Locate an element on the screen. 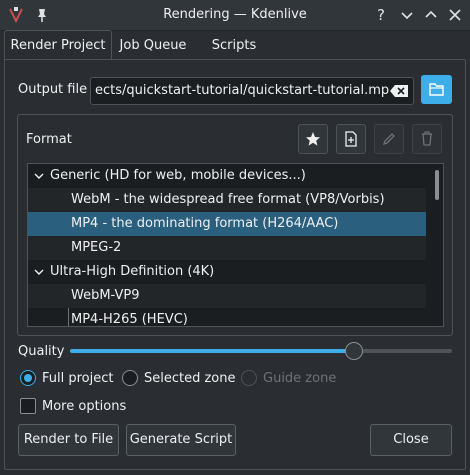 Image resolution: width=470 pixels, height=475 pixels. tree-item-label: MP4 - the dominating format (H264/AAC) is located at coordinates (205, 223).